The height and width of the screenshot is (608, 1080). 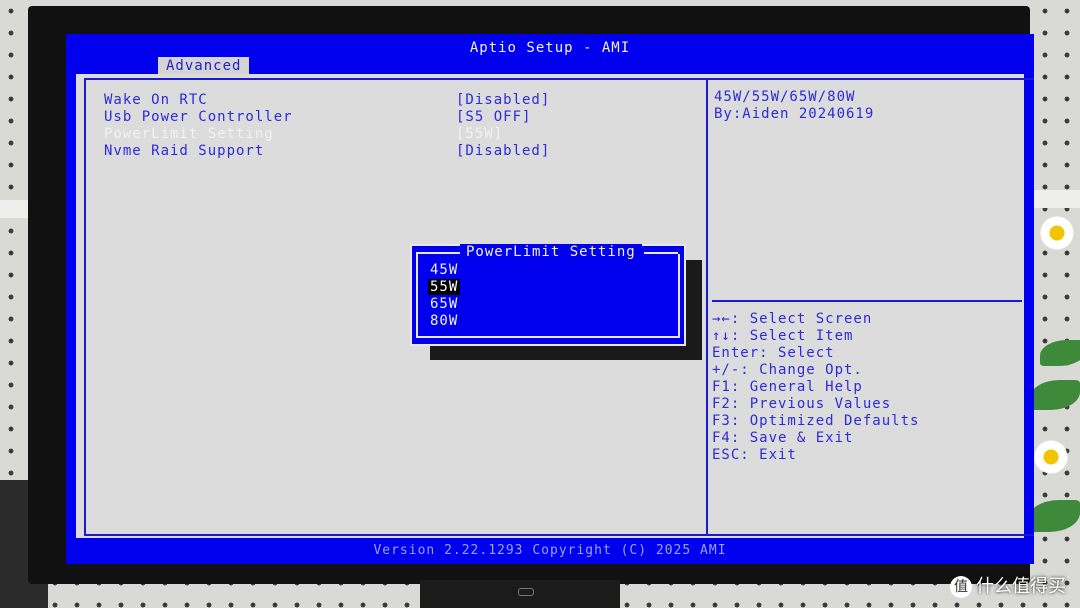 I want to click on popup-option-80w: 80W, so click(x=444, y=321).